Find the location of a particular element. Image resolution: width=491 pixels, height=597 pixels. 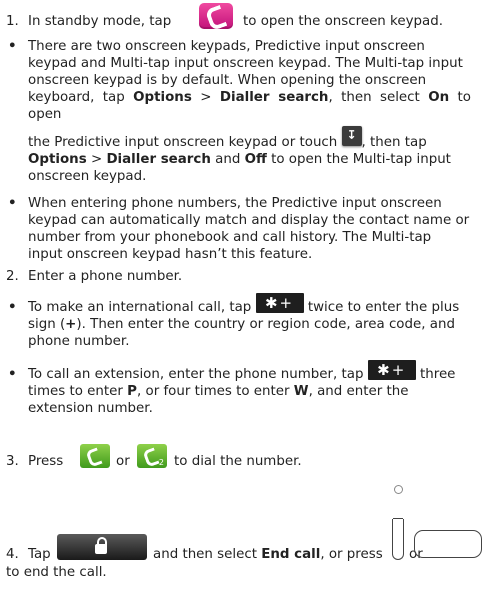

step-text: In standby mode, tap is located at coordinates (100, 21).